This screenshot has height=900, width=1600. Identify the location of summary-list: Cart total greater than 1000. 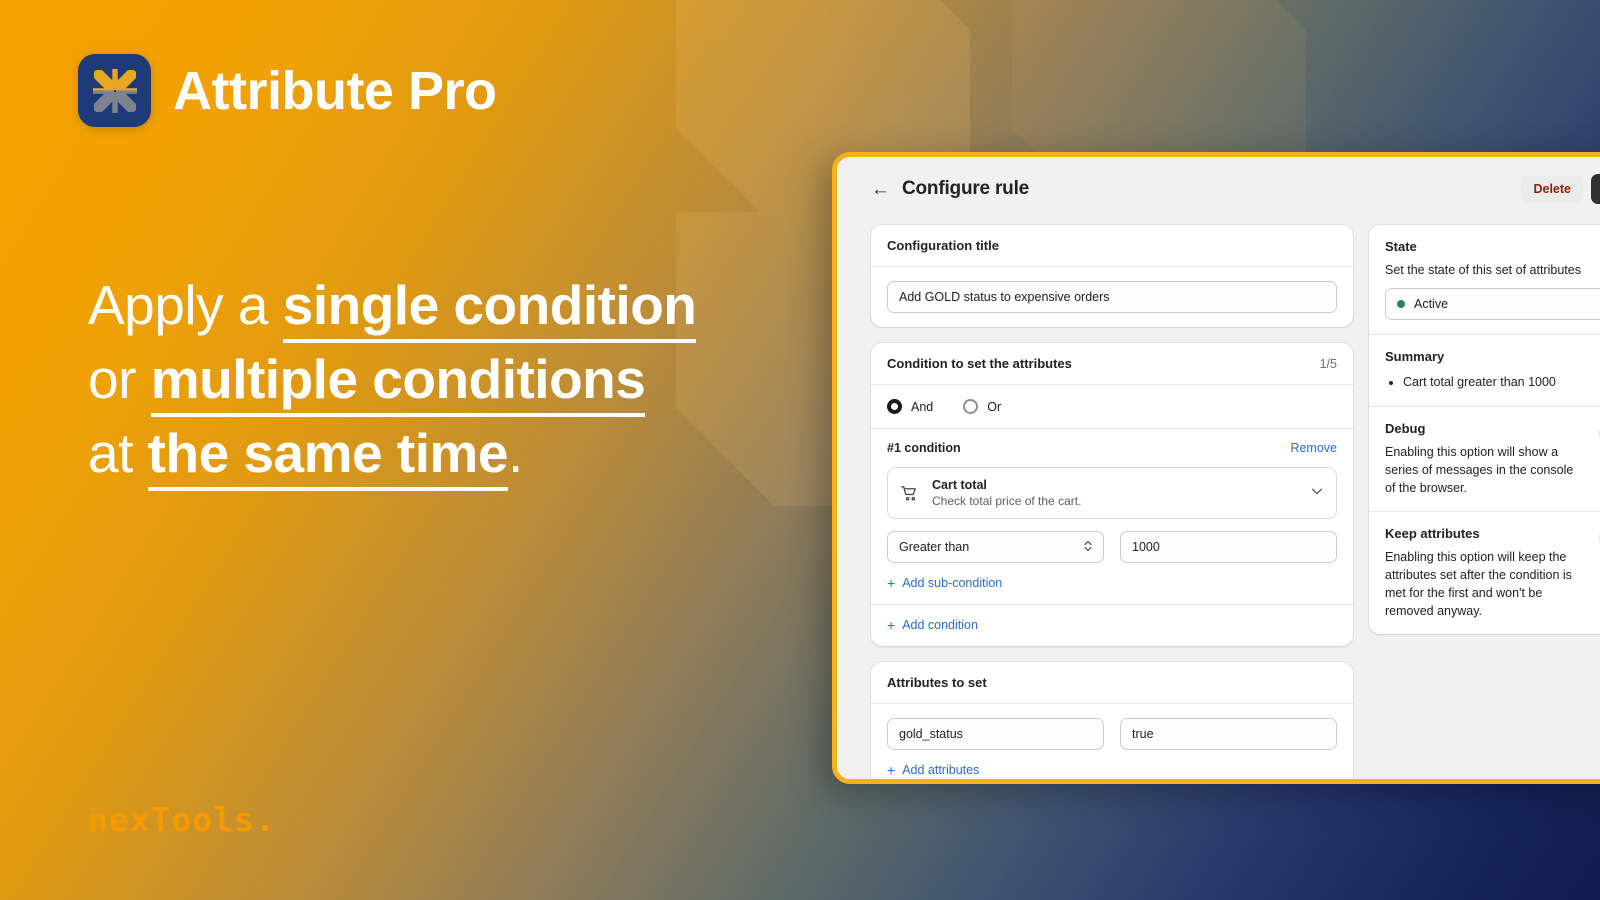
(1492, 382).